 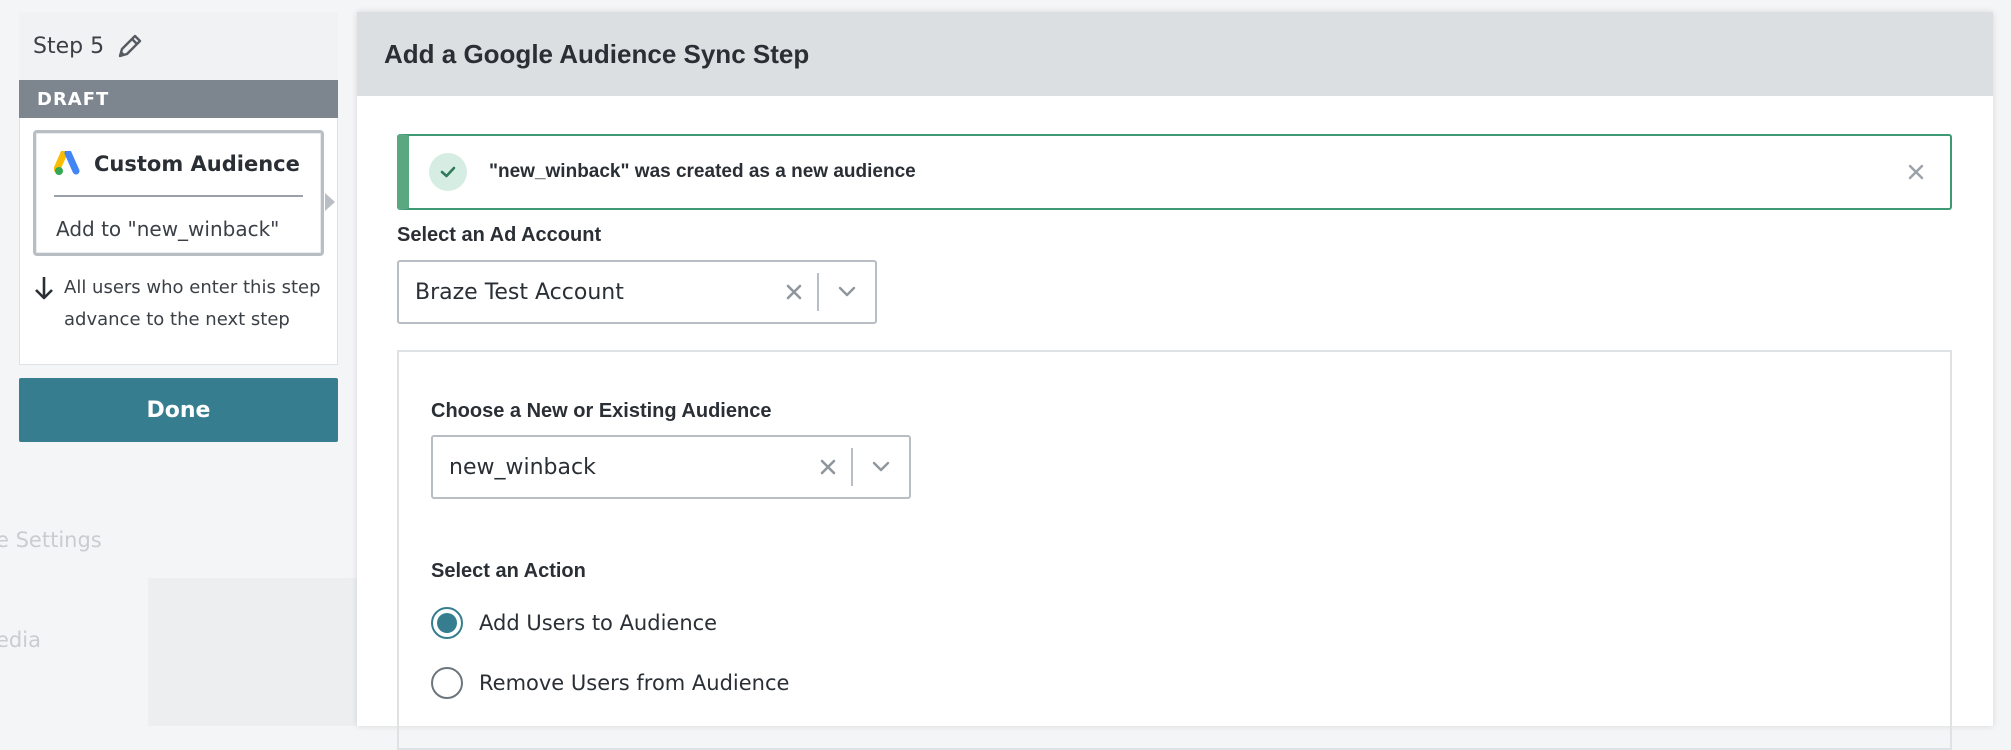 I want to click on radio-button, so click(x=447, y=683).